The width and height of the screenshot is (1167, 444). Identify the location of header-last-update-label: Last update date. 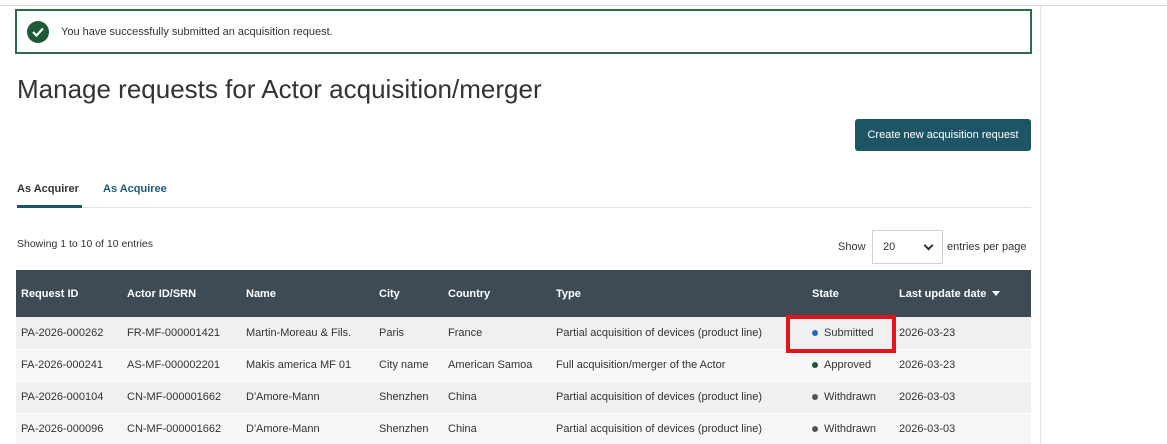
(943, 293).